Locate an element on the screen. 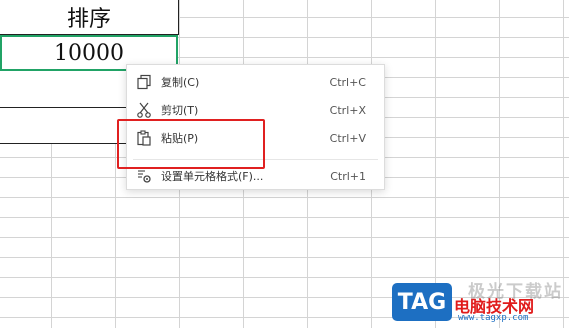 The height and width of the screenshot is (328, 569). header-cell: 排序 is located at coordinates (89, 17).